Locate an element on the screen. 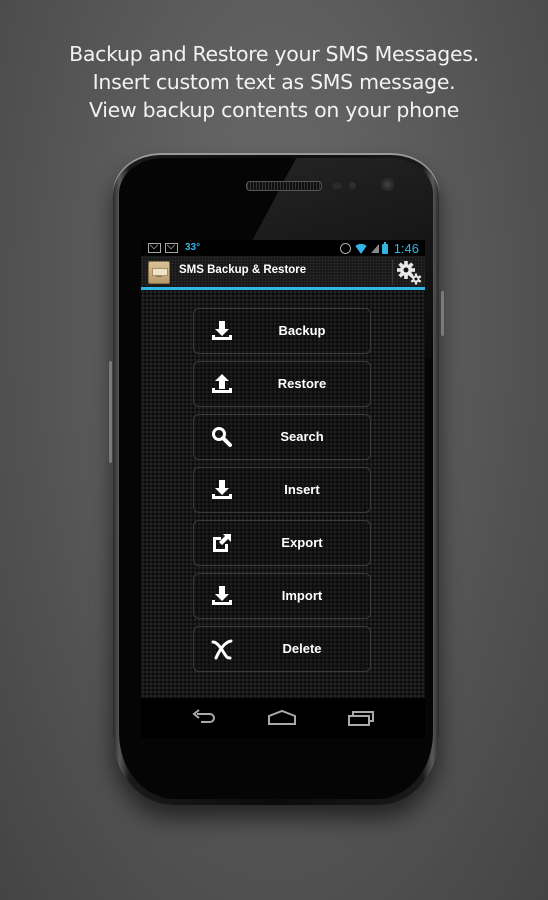 The height and width of the screenshot is (900, 548). promo-line-2: Insert custom text as SMS message. is located at coordinates (274, 82).